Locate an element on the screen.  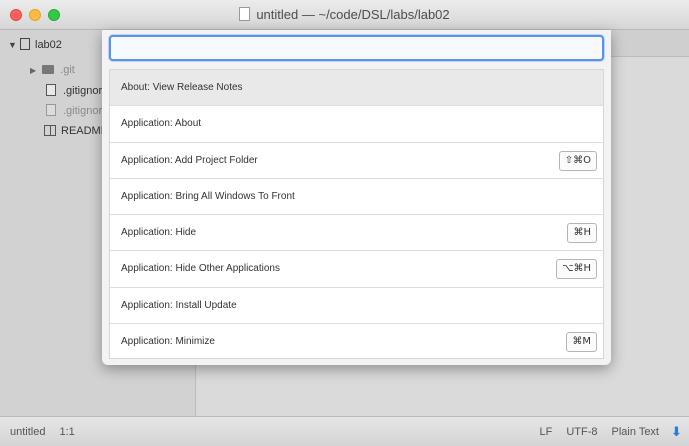
command-item: Application: Hide ⌘H is located at coordinates (356, 233).